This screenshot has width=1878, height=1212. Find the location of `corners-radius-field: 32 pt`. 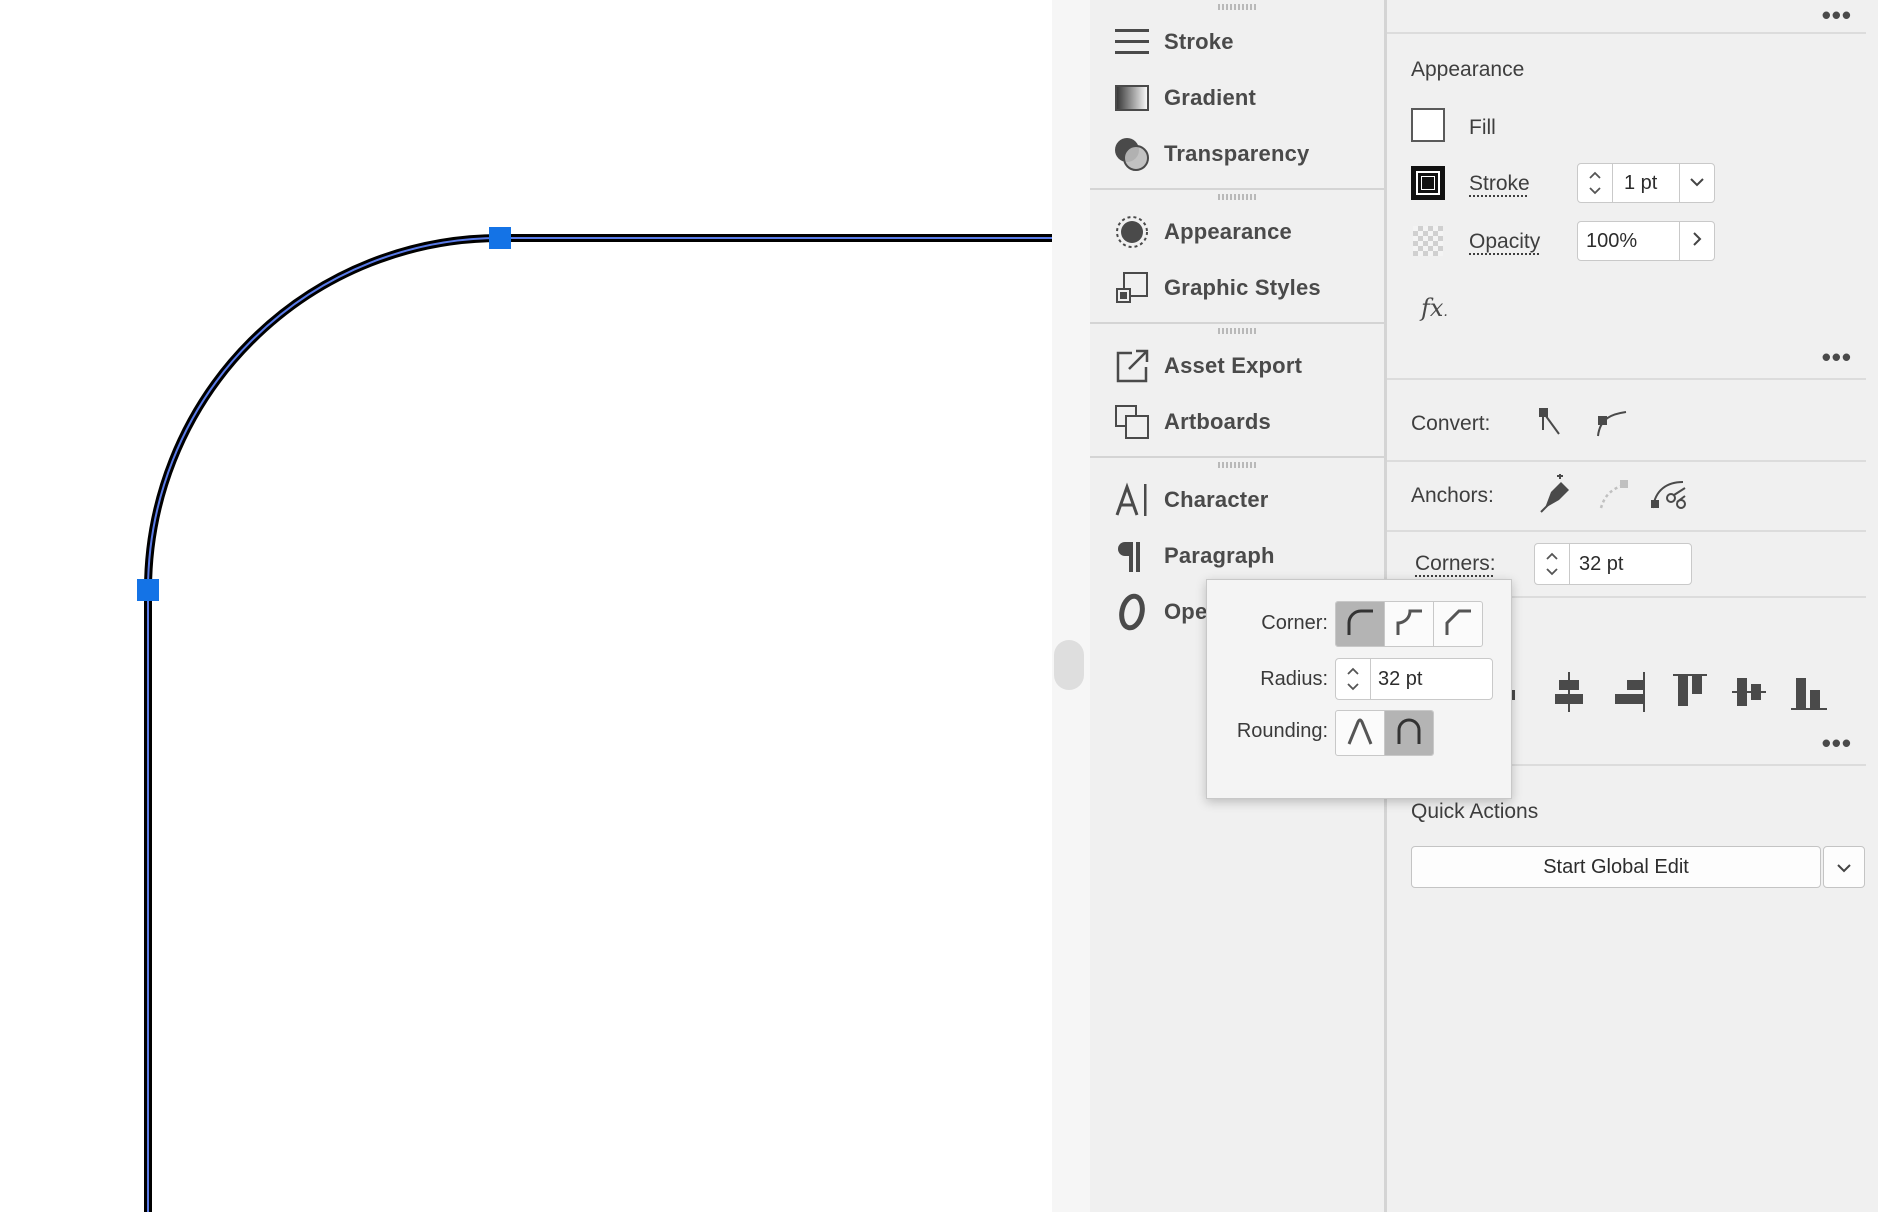

corners-radius-field: 32 pt is located at coordinates (1613, 564).